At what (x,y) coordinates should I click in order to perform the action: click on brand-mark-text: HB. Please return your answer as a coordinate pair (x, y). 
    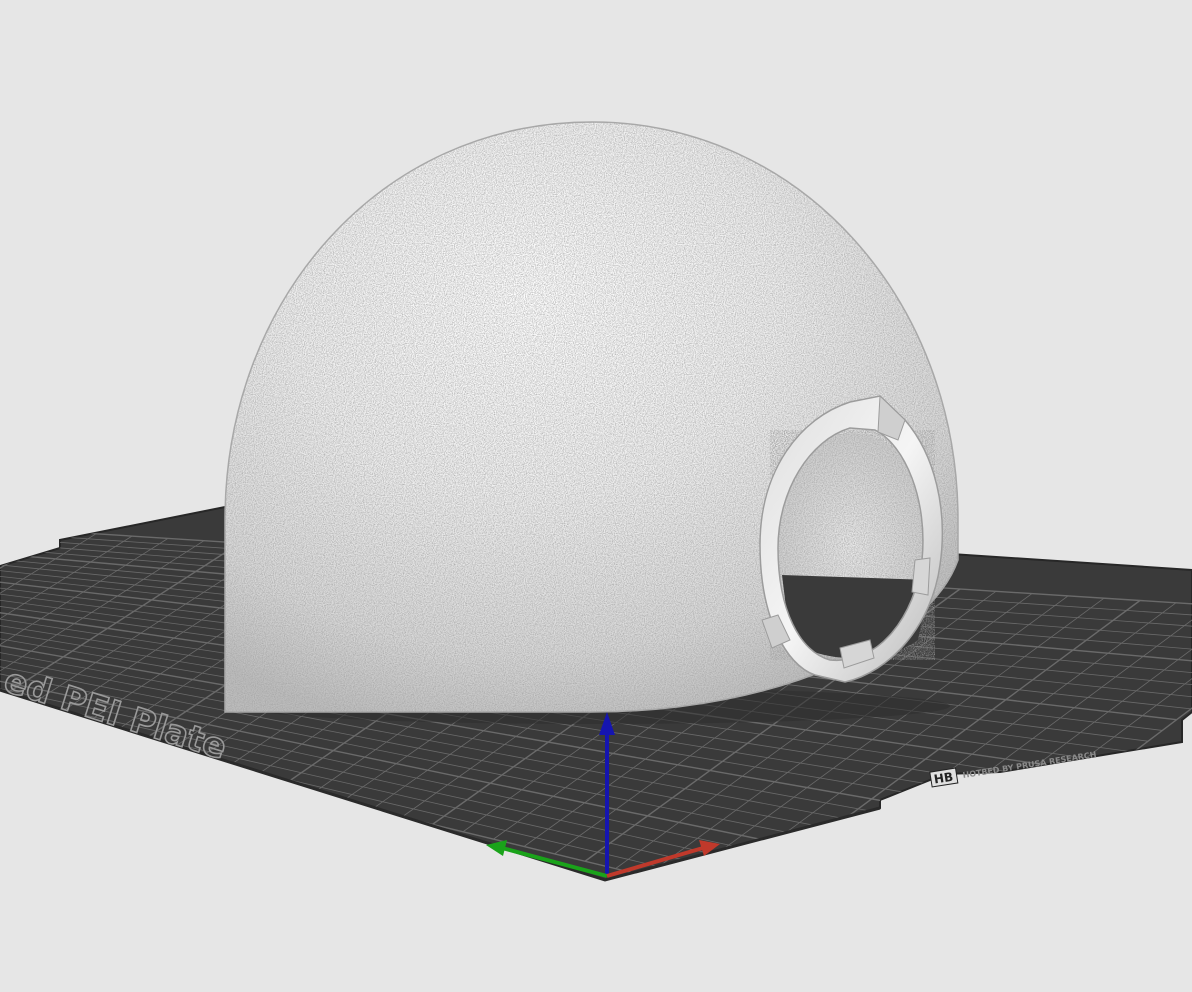
    Looking at the image, I should click on (943, 778).